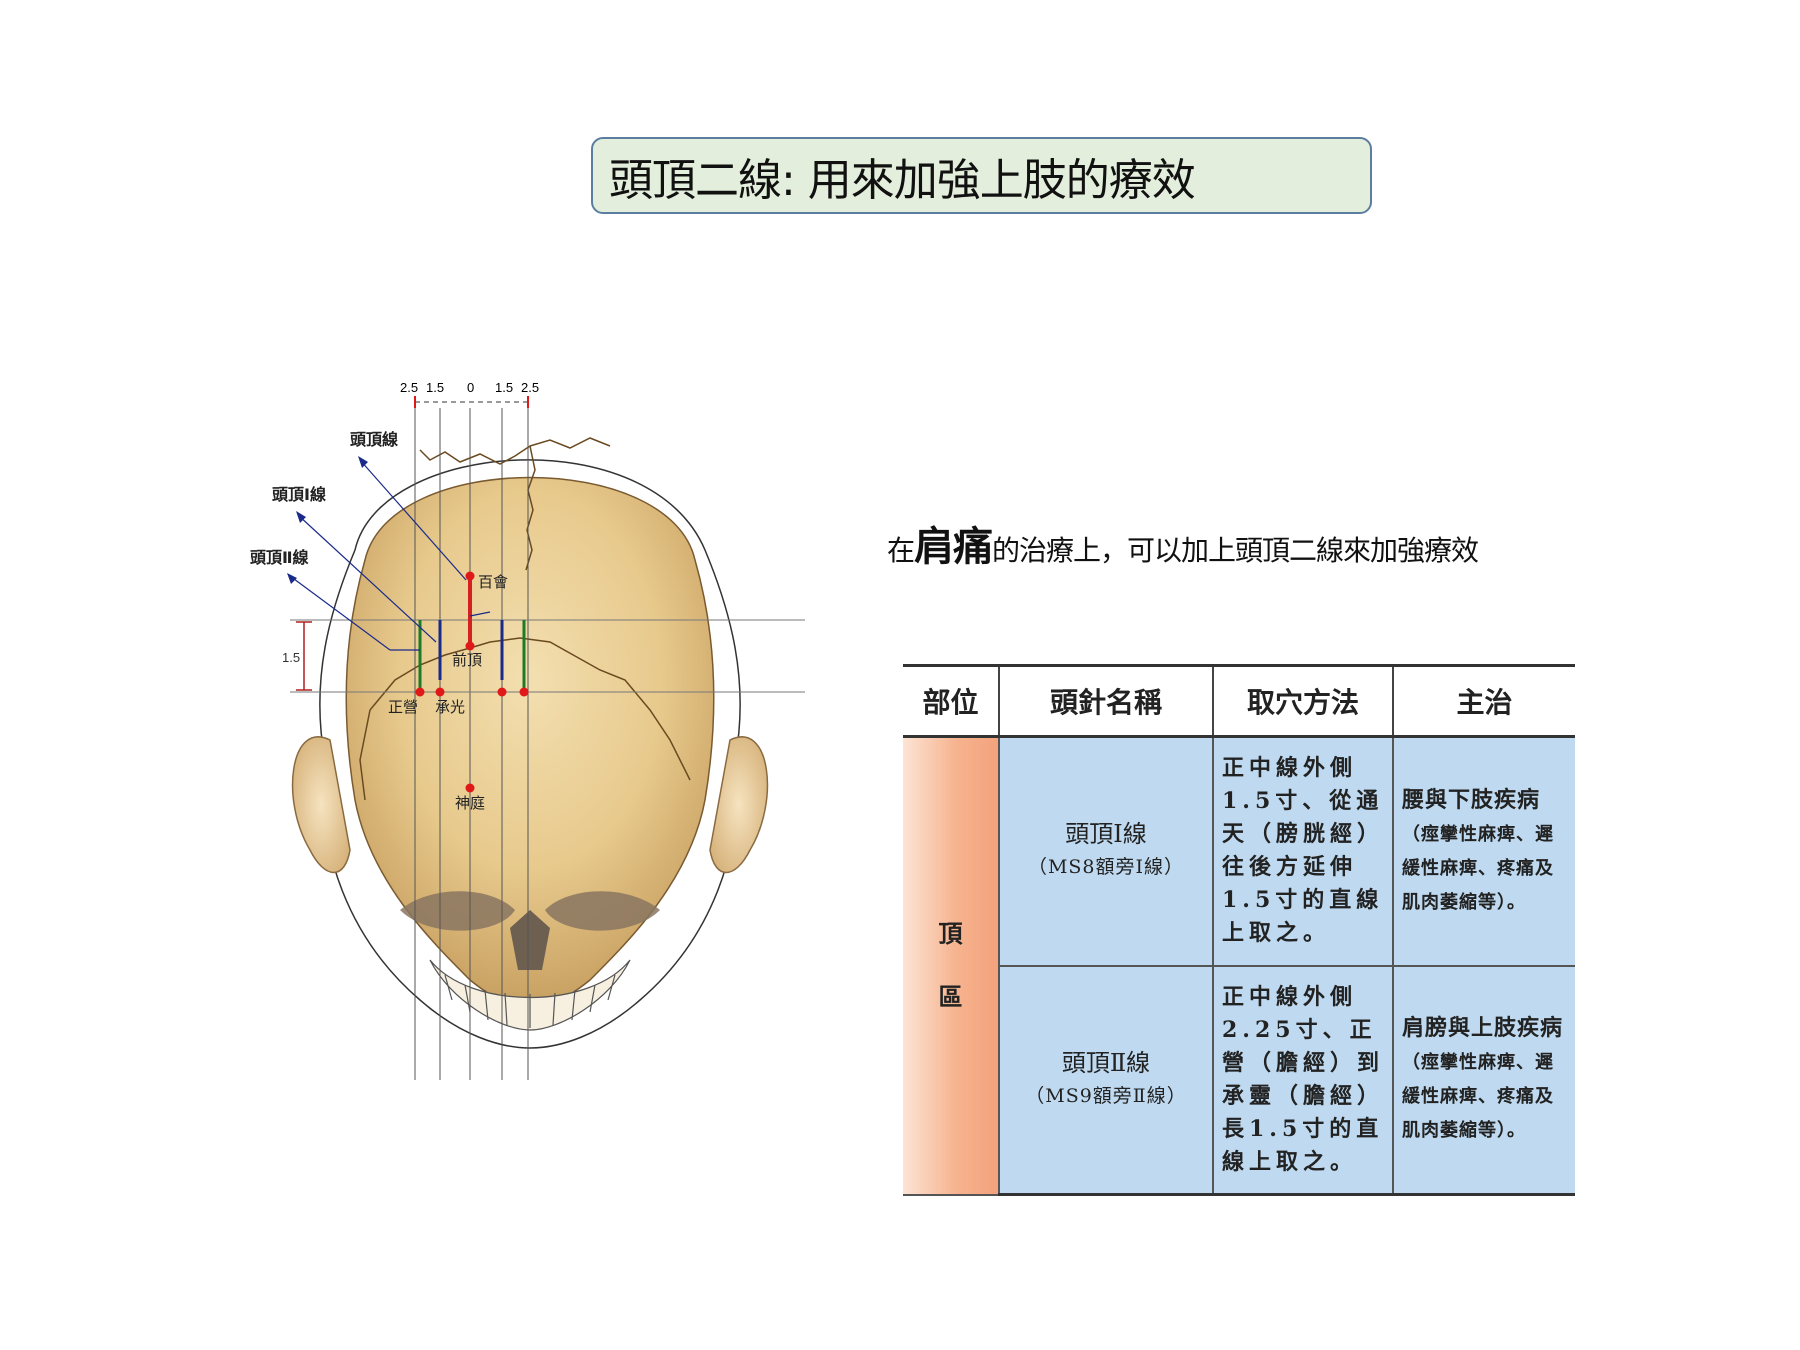  I want to click on scale-label-left-1-5: 1.5, so click(435, 387).